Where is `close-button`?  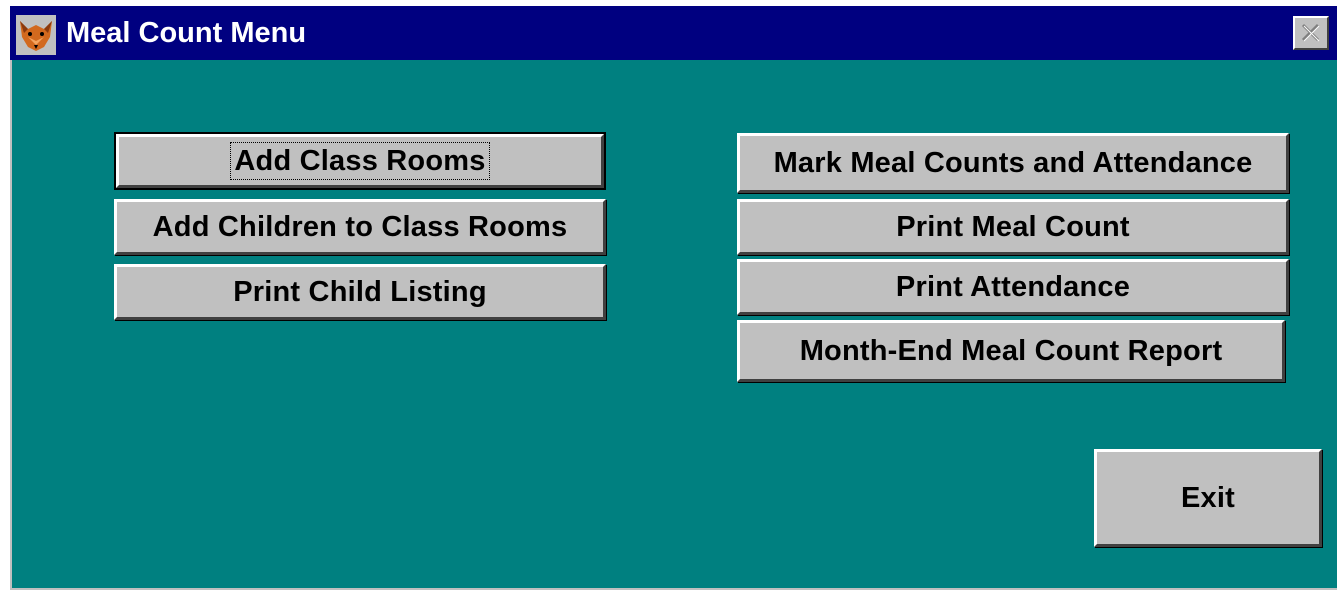
close-button is located at coordinates (1311, 33).